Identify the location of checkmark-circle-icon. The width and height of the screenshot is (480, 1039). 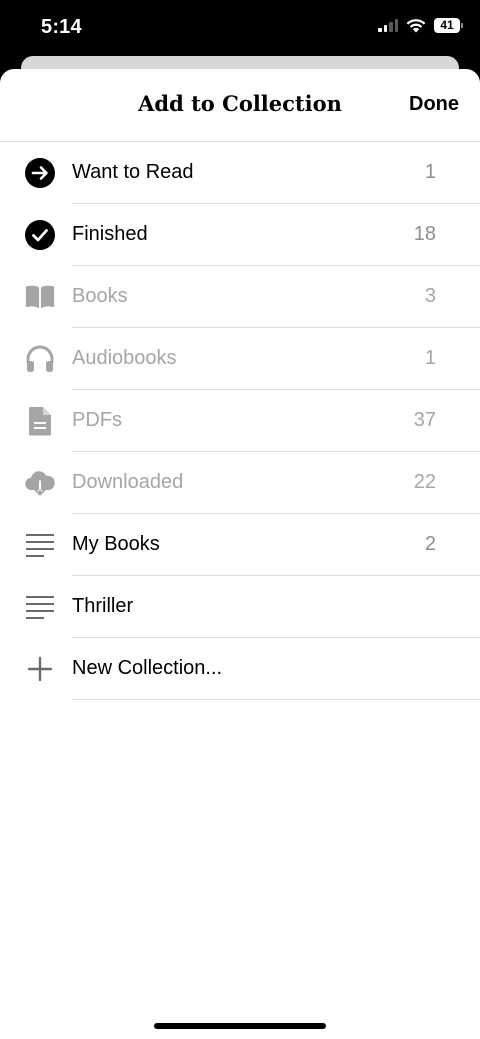
(40, 235).